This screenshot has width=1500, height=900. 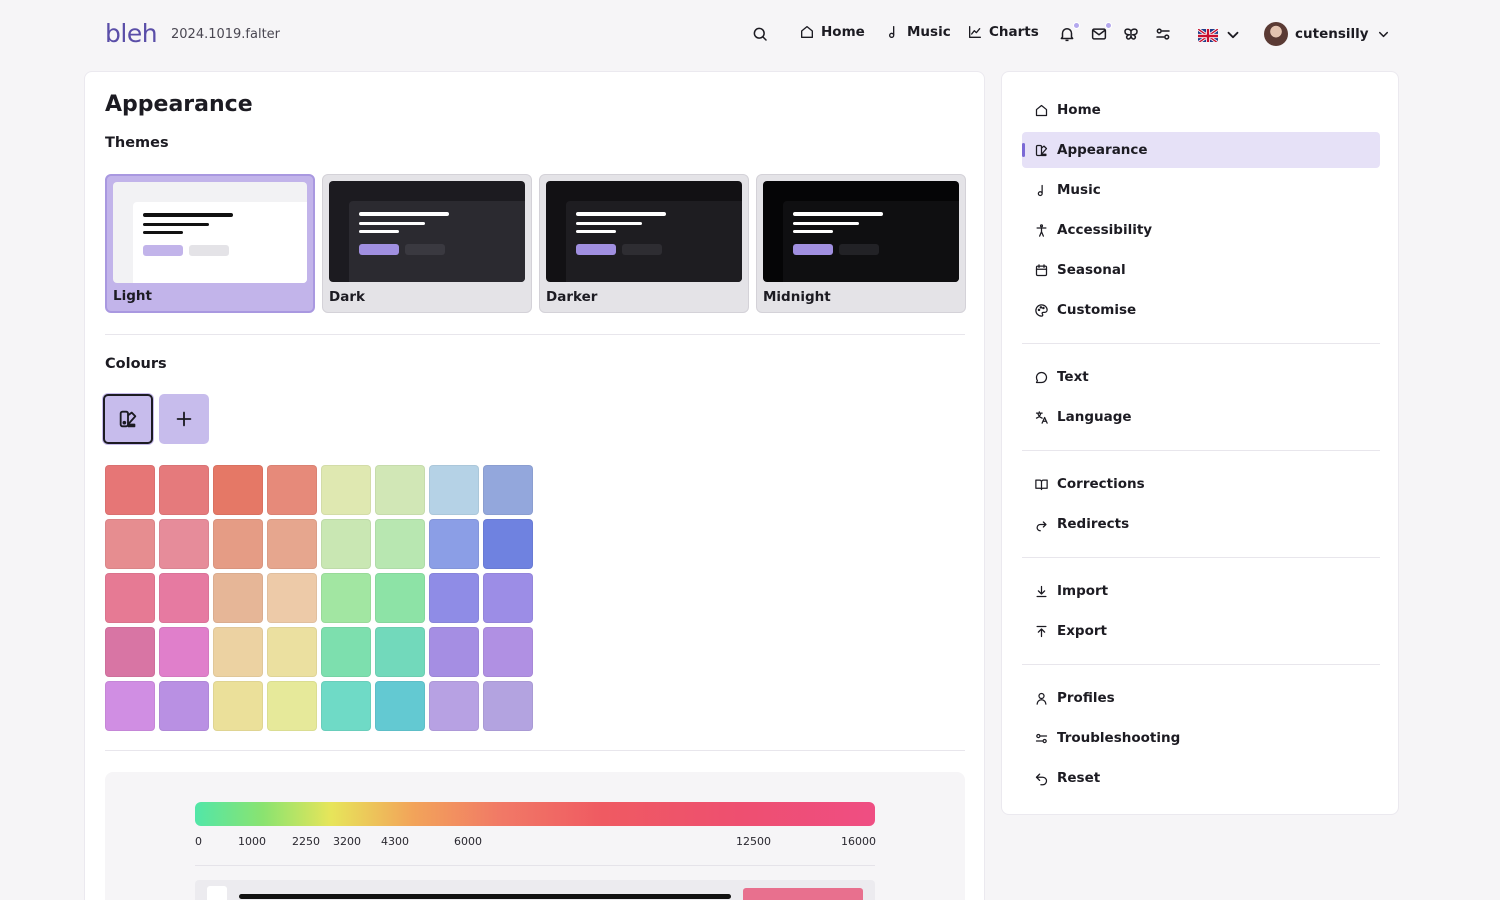 I want to click on redirect-arrow-icon, so click(x=1041, y=525).